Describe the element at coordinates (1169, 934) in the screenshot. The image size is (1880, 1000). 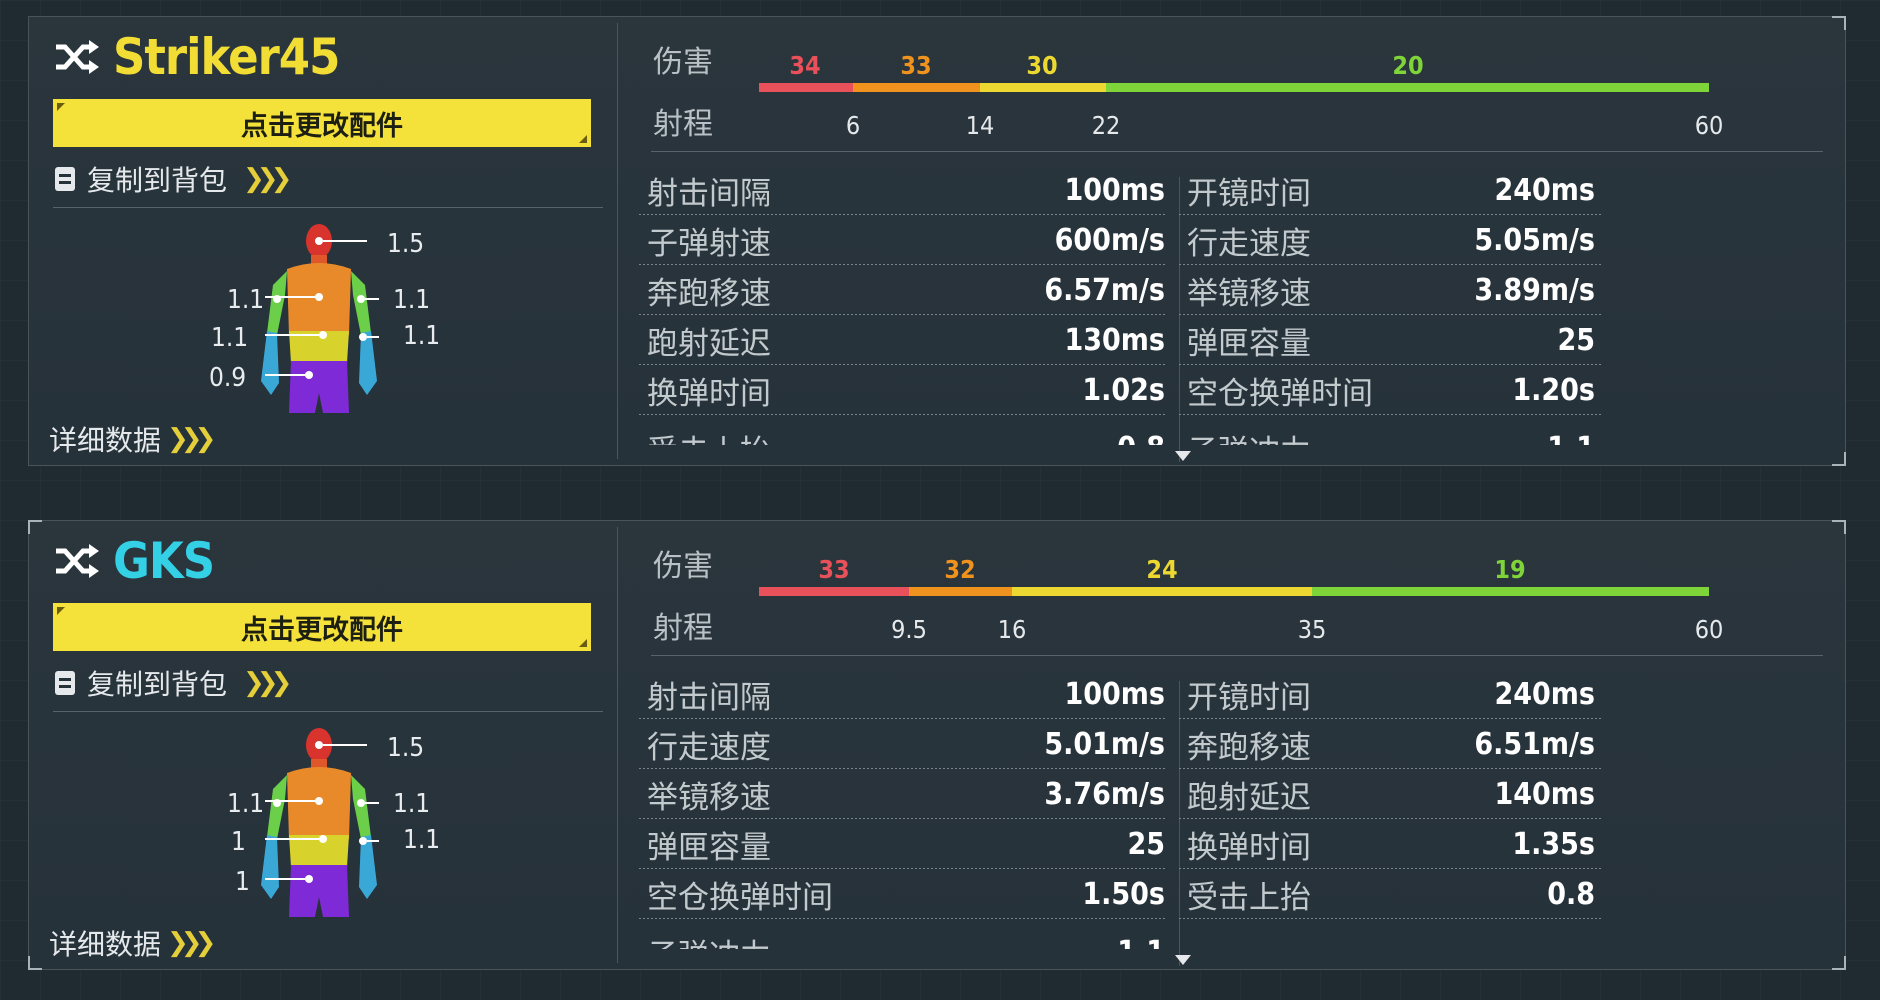
I see `stat-row: 子弹冲力 1.1` at that location.